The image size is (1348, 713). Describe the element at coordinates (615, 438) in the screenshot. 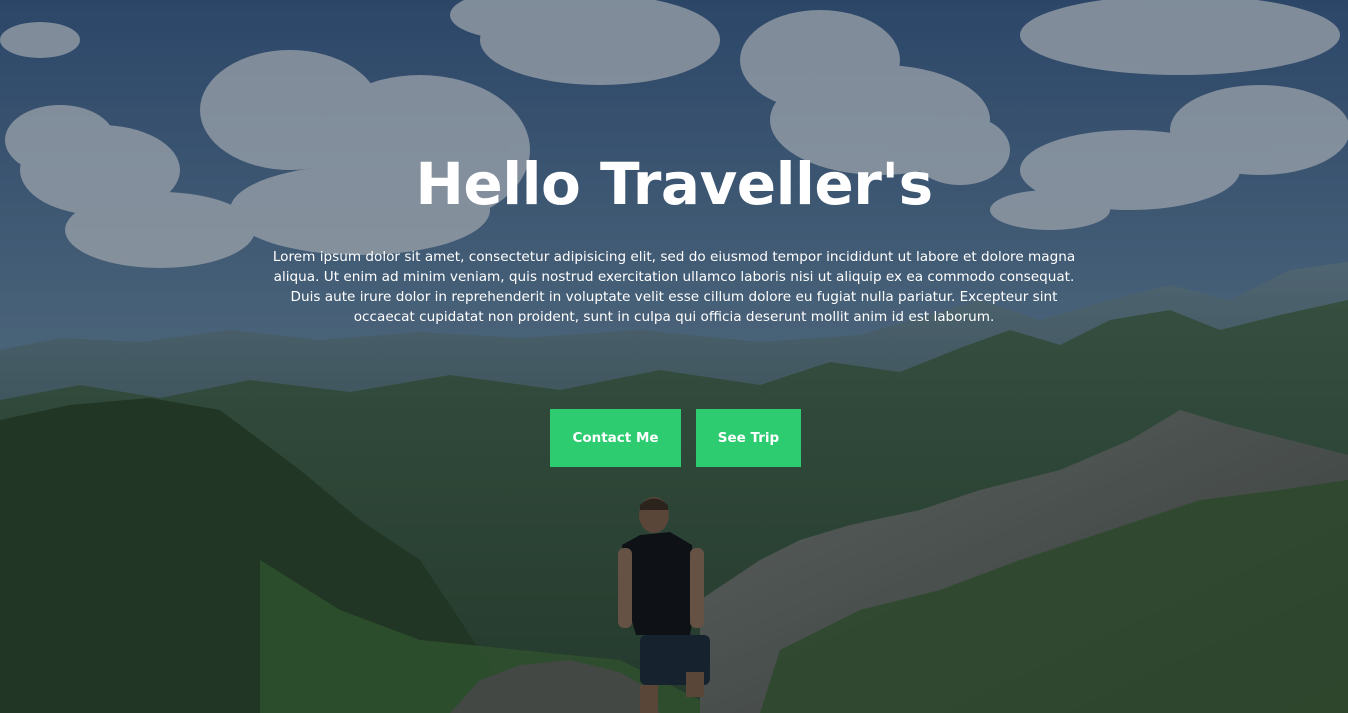

I see `contact-me-button: Contact Me` at that location.